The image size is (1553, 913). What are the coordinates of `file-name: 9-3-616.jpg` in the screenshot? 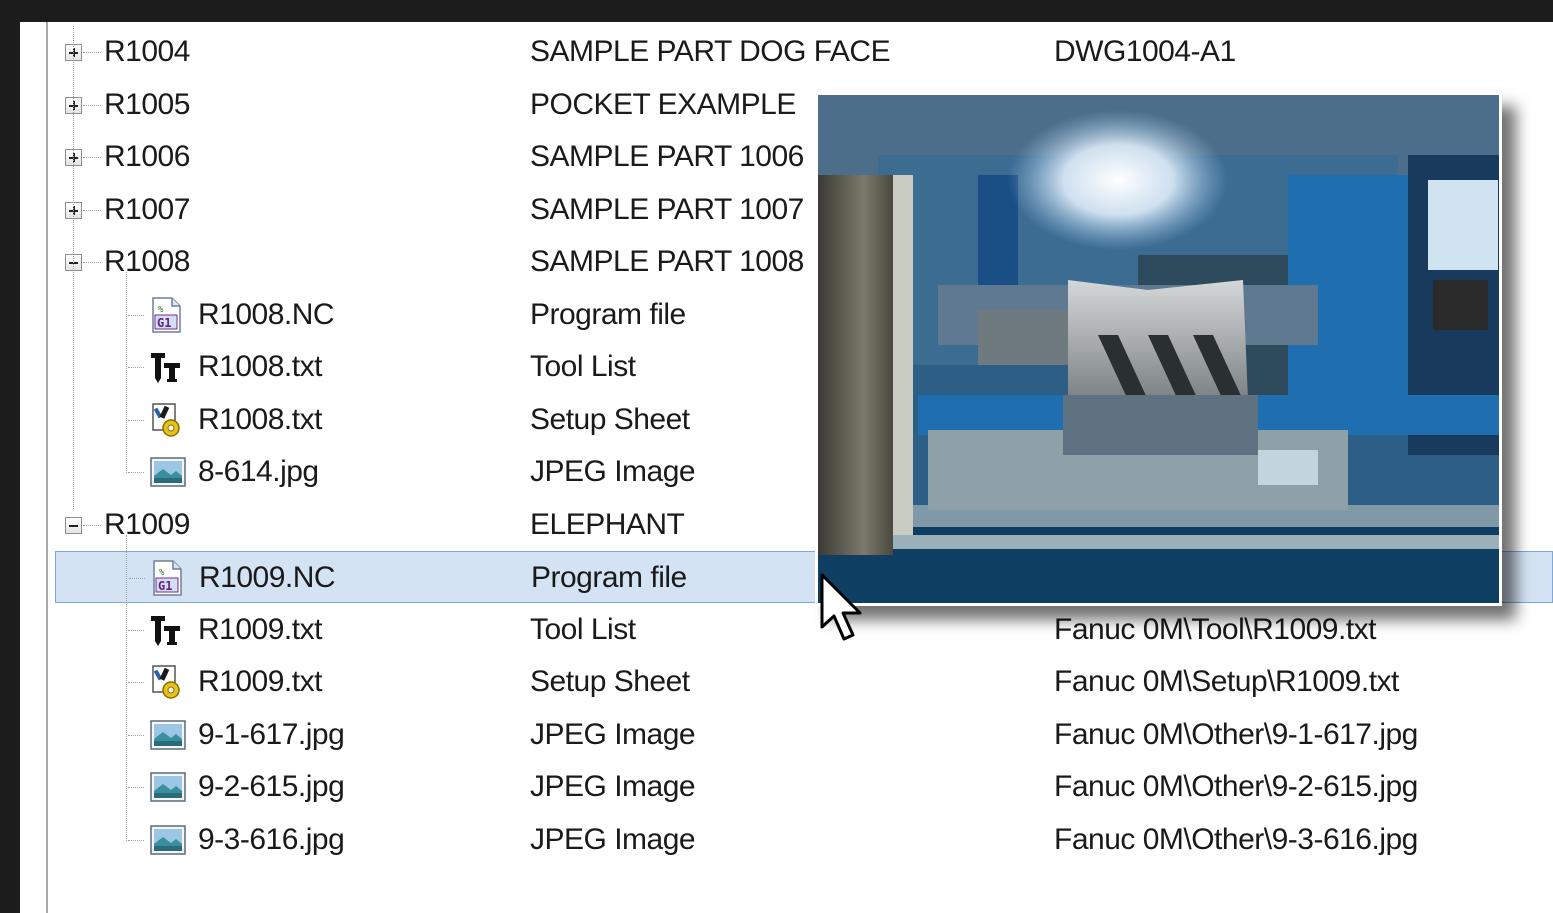 It's located at (271, 839).